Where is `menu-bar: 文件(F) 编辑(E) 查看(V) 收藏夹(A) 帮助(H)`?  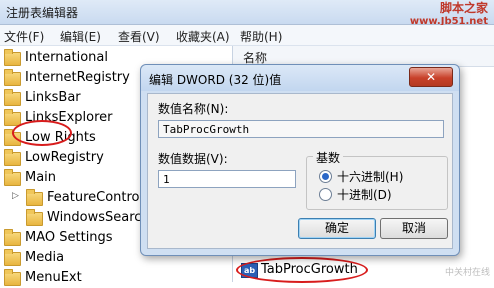
menu-bar: 文件(F) 编辑(E) 查看(V) 收藏夹(A) 帮助(H) is located at coordinates (247, 35).